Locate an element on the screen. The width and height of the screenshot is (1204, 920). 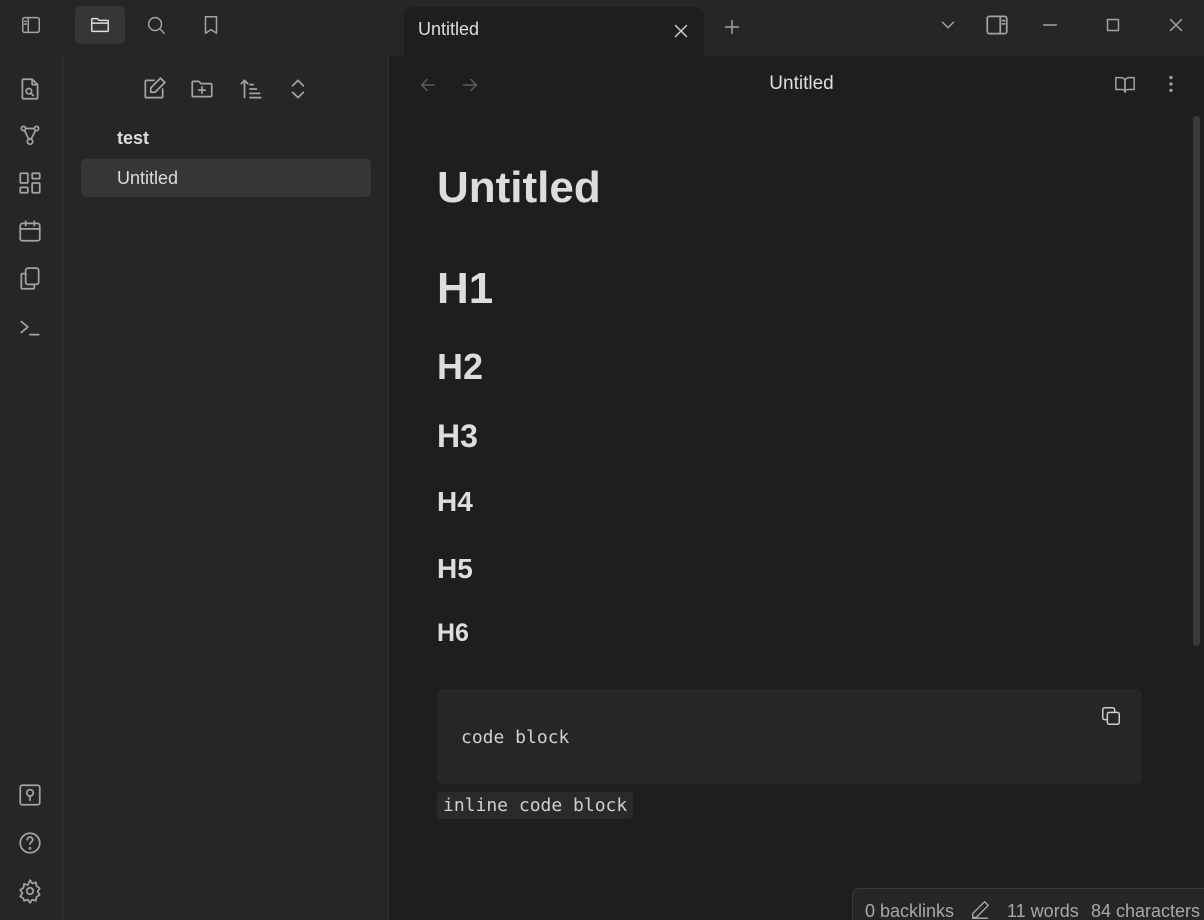
chevron-down-icon is located at coordinates (948, 25).